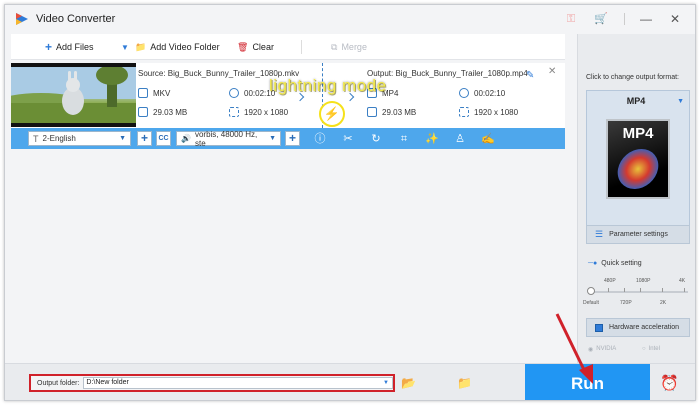  I want to click on output-format-selector: MP4 ▼ MP4, so click(638, 160).